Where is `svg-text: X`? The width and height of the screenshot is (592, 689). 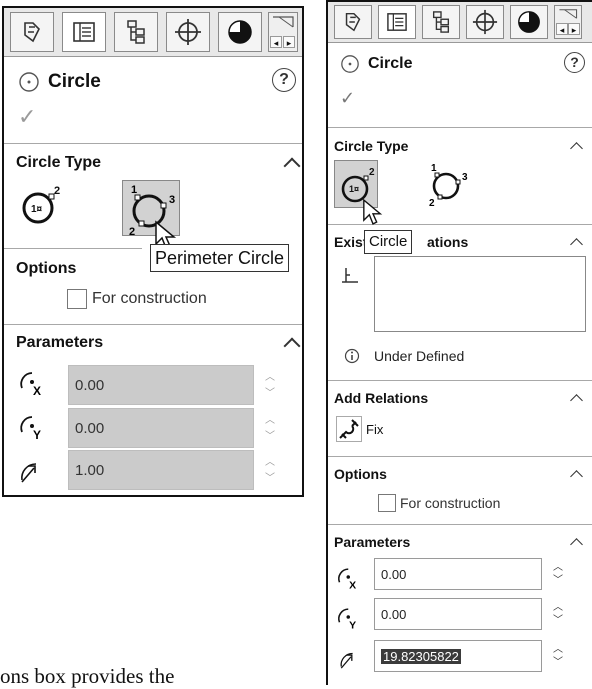
svg-text: X is located at coordinates (37, 390).